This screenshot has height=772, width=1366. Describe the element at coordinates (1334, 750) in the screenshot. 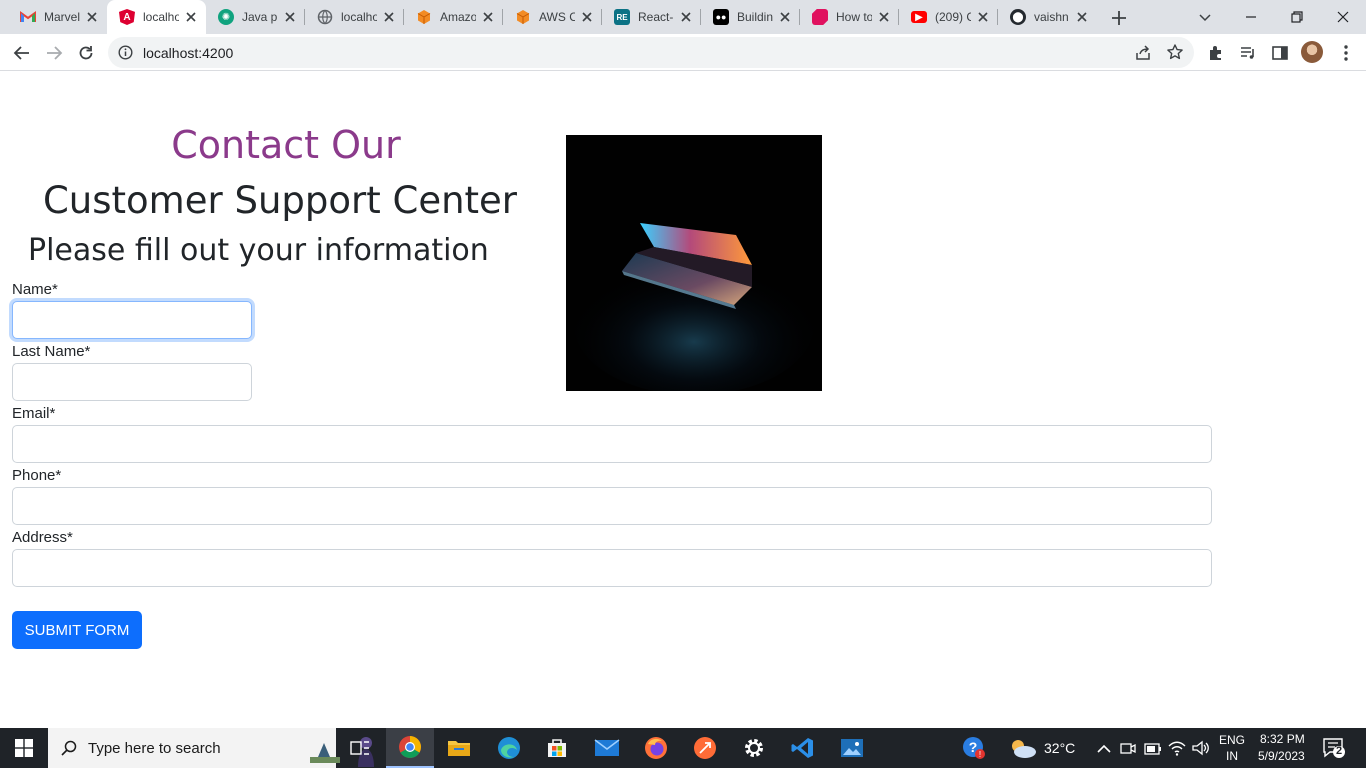

I see `notification-center-icon` at that location.